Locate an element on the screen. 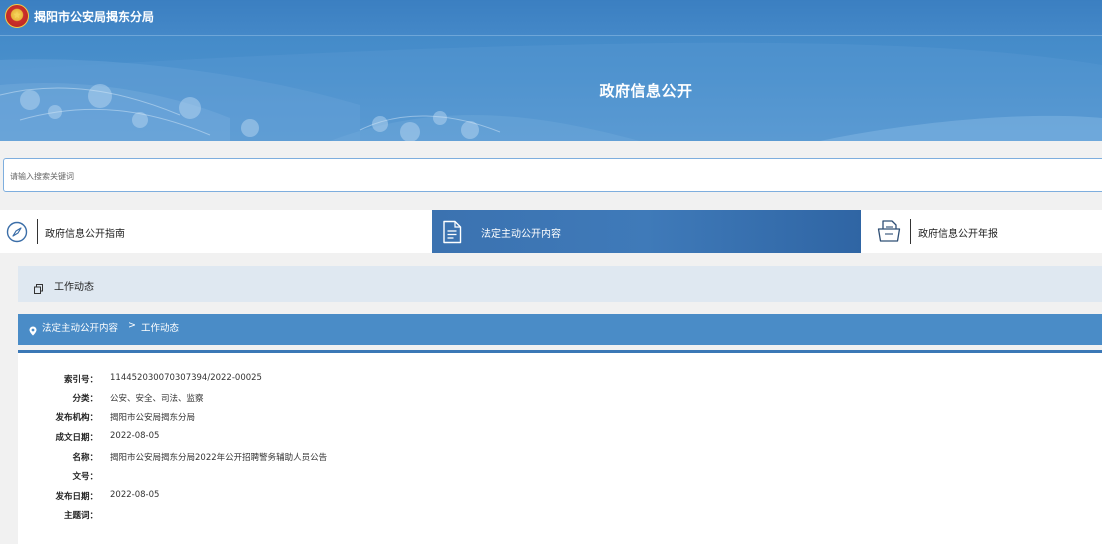  nav-bar: 政府信息公开指南 法定主动公开内容 政府信息公开年报 is located at coordinates (551, 231).